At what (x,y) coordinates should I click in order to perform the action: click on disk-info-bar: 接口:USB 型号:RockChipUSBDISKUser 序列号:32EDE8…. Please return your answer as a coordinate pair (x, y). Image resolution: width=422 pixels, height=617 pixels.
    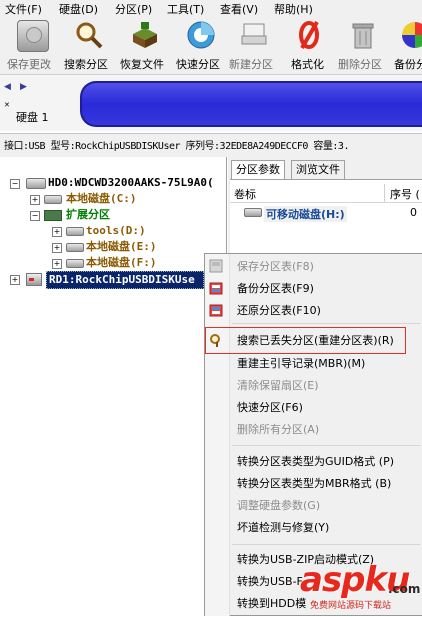
    Looking at the image, I should click on (211, 144).